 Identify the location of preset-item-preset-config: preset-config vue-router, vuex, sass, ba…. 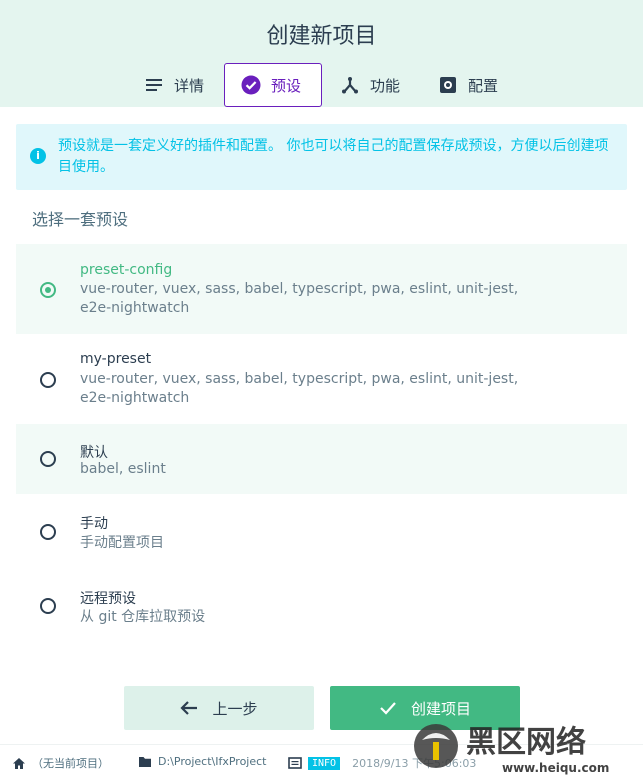
(321, 289).